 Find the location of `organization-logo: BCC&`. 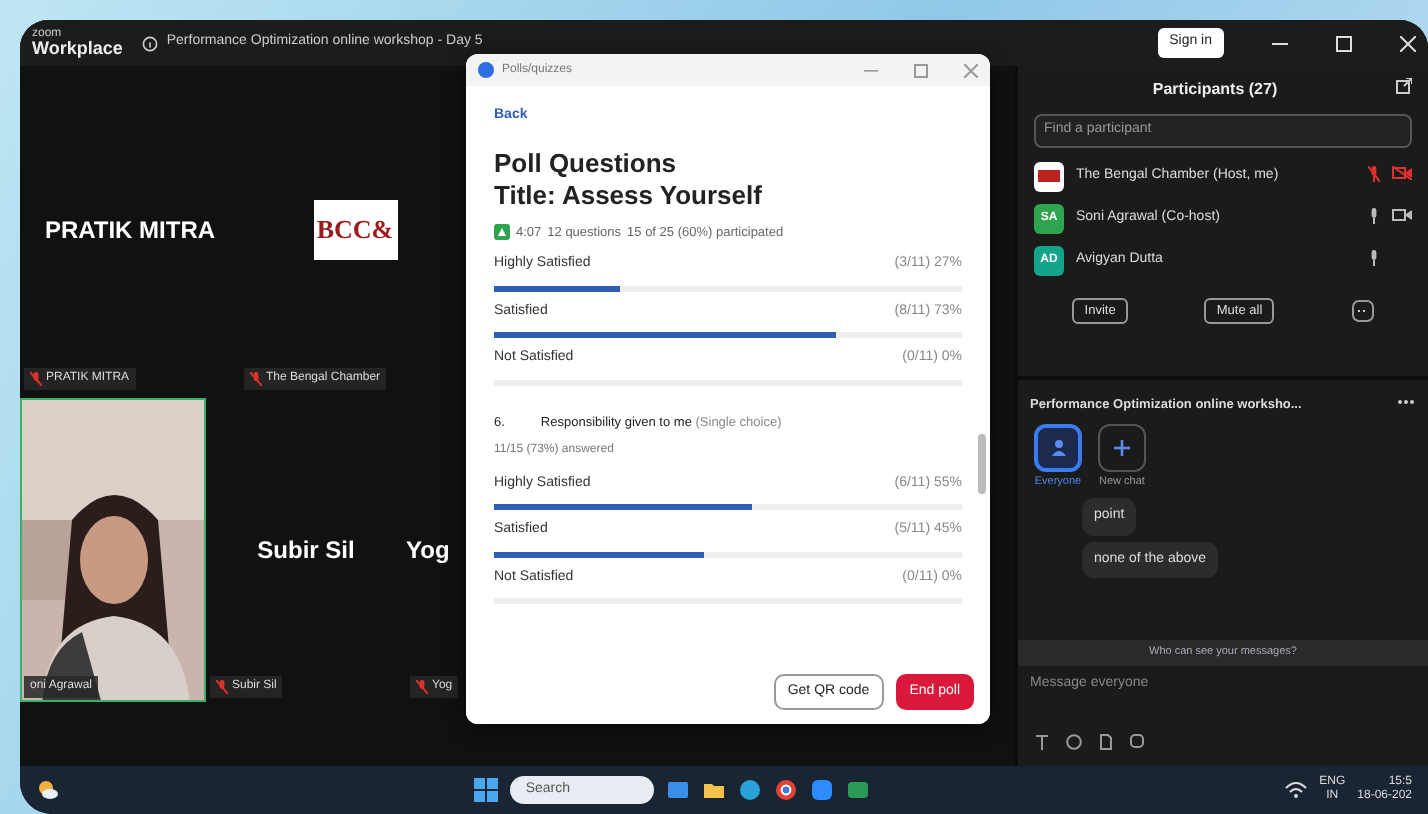

organization-logo: BCC& is located at coordinates (355, 230).